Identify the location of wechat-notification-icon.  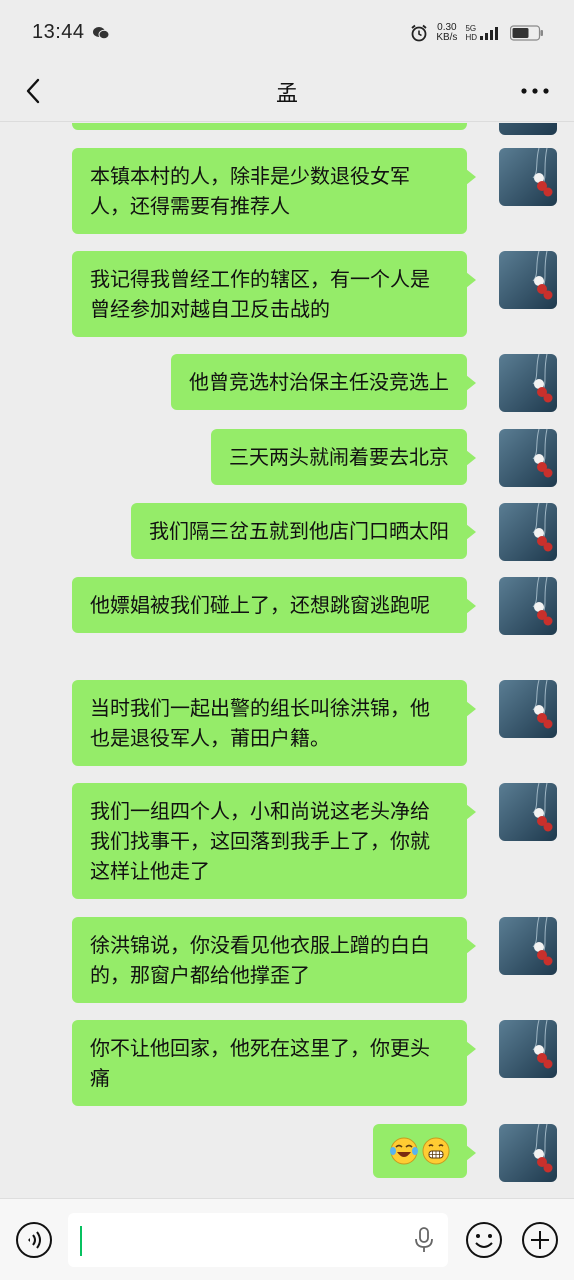
(101, 33).